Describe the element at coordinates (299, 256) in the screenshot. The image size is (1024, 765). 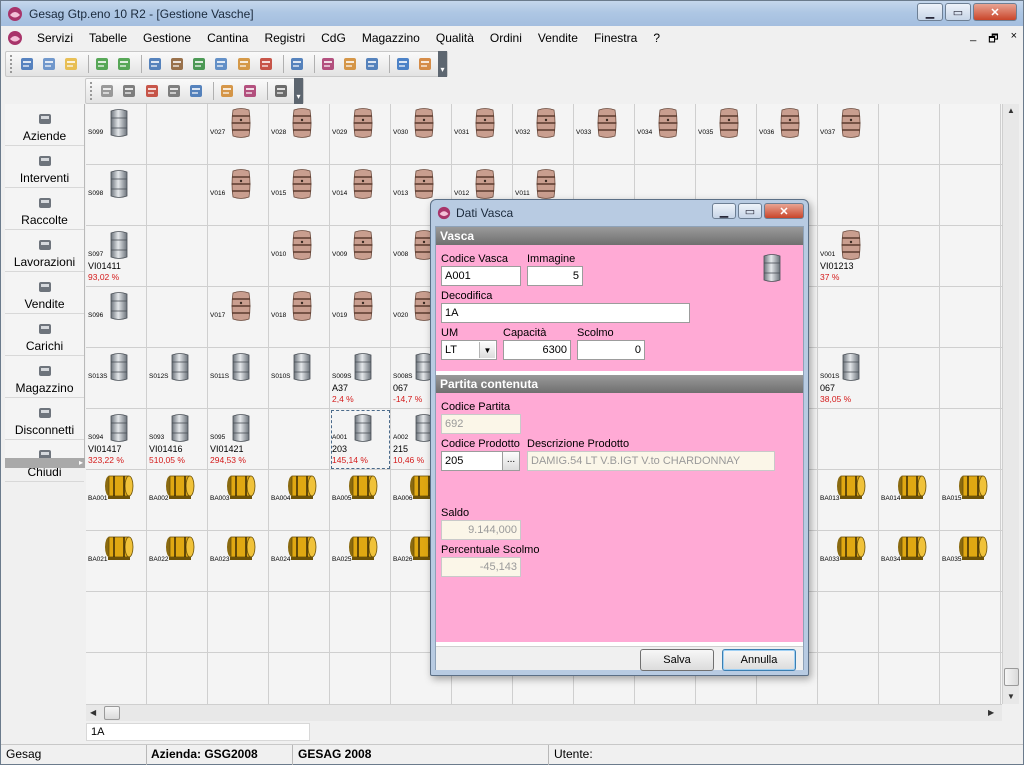
I see `tank-cell-v010: V010` at that location.